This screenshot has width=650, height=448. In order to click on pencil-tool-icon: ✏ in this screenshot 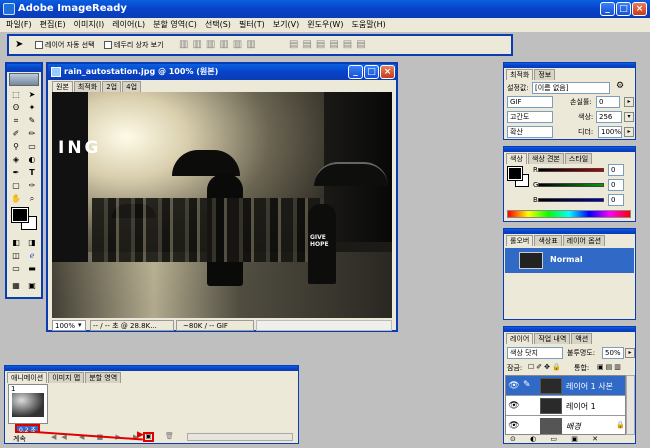, I will do `click(32, 133)`.